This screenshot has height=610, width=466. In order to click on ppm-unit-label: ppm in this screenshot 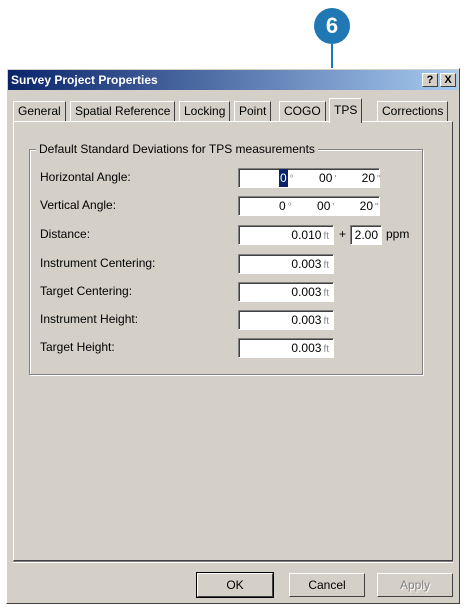, I will do `click(398, 234)`.